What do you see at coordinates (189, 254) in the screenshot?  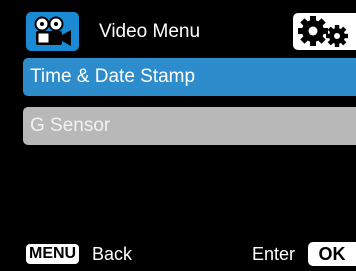 I see `footer-hints: MENU Back Enter OK` at bounding box center [189, 254].